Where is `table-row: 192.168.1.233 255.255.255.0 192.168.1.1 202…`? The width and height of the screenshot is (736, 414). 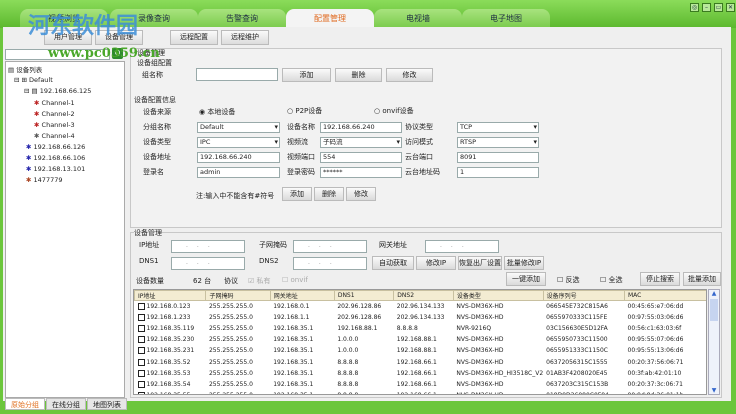
table-row: 192.168.1.233 255.255.255.0 192.168.1.1 202… is located at coordinates (421, 317).